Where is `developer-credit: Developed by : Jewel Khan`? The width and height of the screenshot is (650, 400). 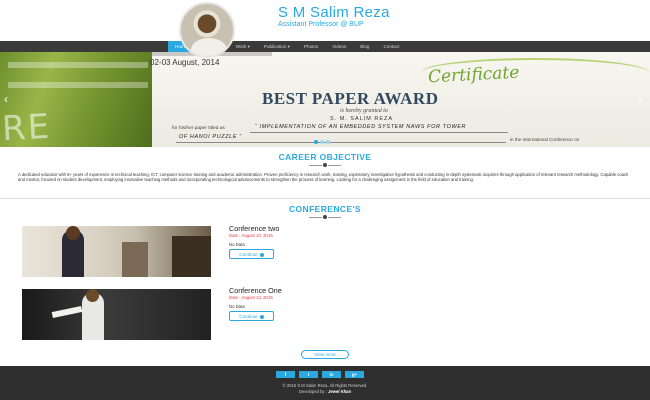 developer-credit: Developed by : Jewel Khan is located at coordinates (325, 391).